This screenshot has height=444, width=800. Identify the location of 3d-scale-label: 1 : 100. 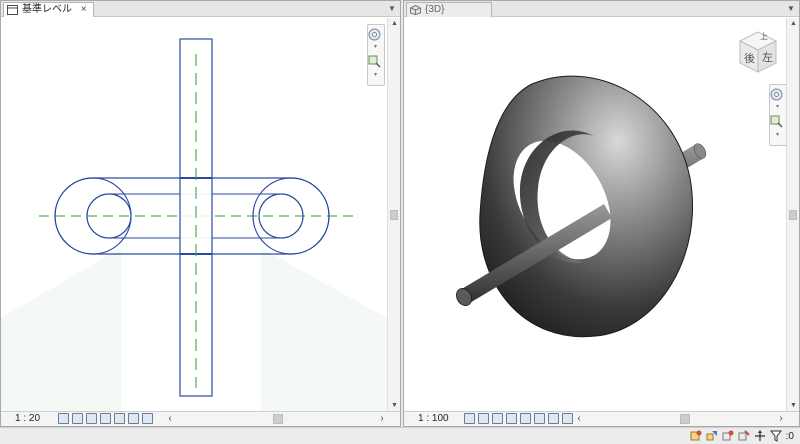
(433, 419).